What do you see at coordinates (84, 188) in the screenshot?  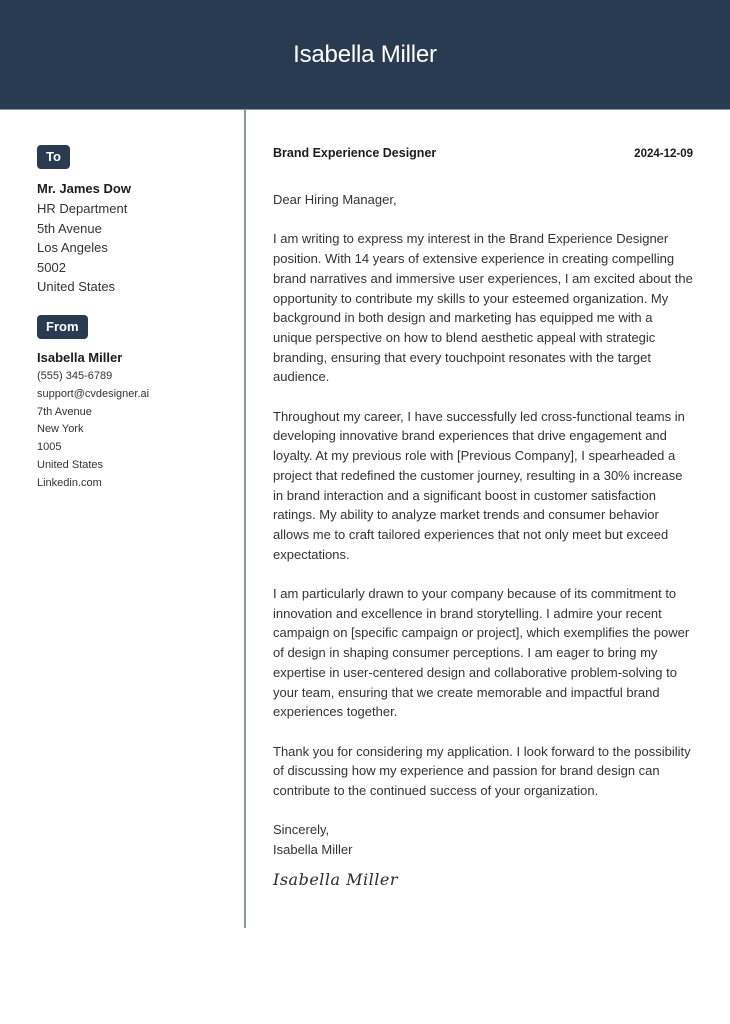 I see `recipient-name: Mr. James Dow` at bounding box center [84, 188].